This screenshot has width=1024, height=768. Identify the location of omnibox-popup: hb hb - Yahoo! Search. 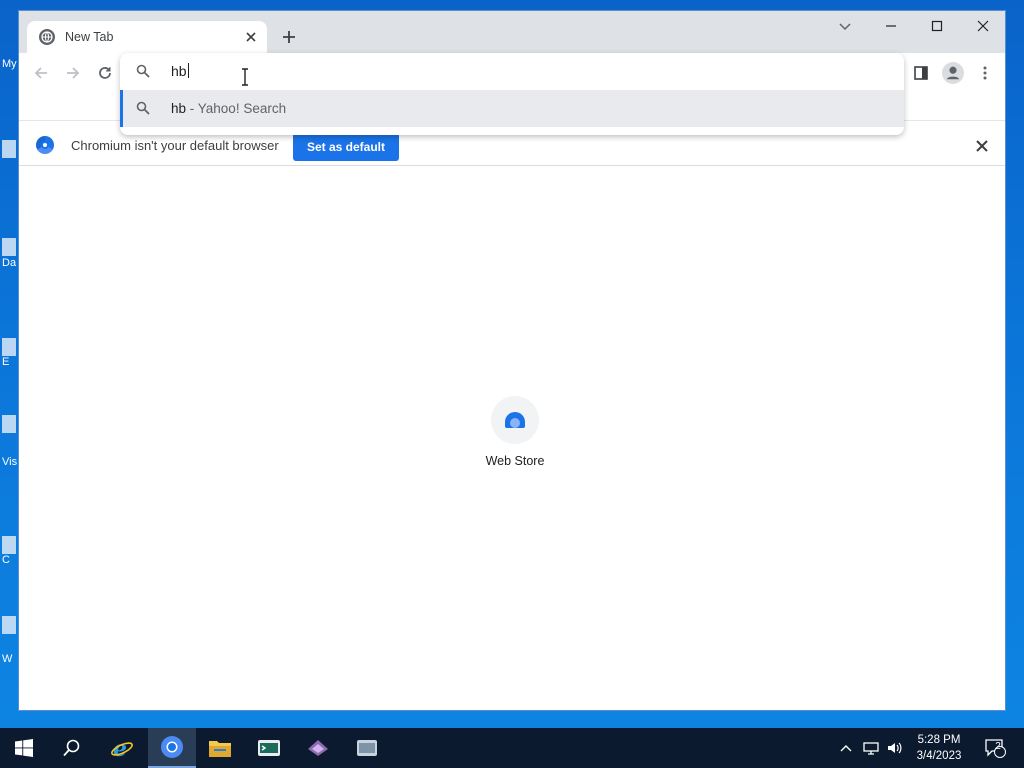
(512, 94).